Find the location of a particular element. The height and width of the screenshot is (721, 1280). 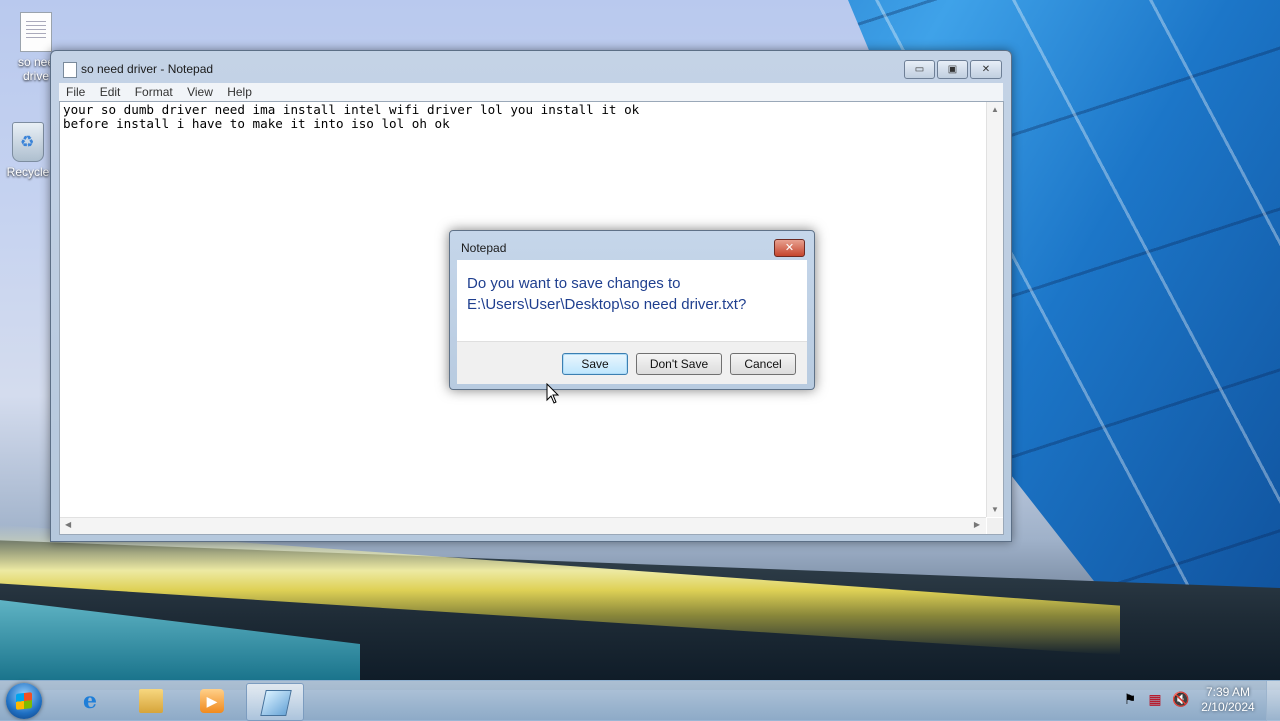

scroll-left-arrow-icon: ◀ is located at coordinates (68, 524).